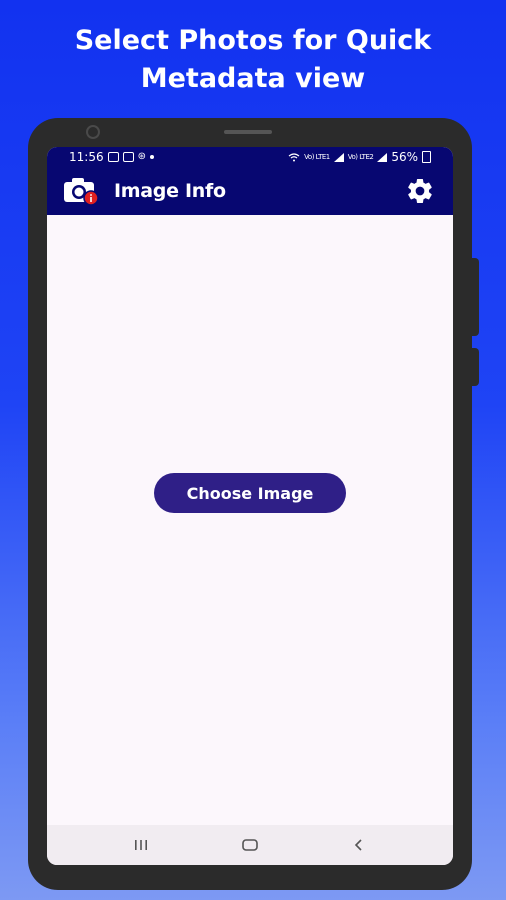  What do you see at coordinates (294, 156) in the screenshot?
I see `wifi-icon` at bounding box center [294, 156].